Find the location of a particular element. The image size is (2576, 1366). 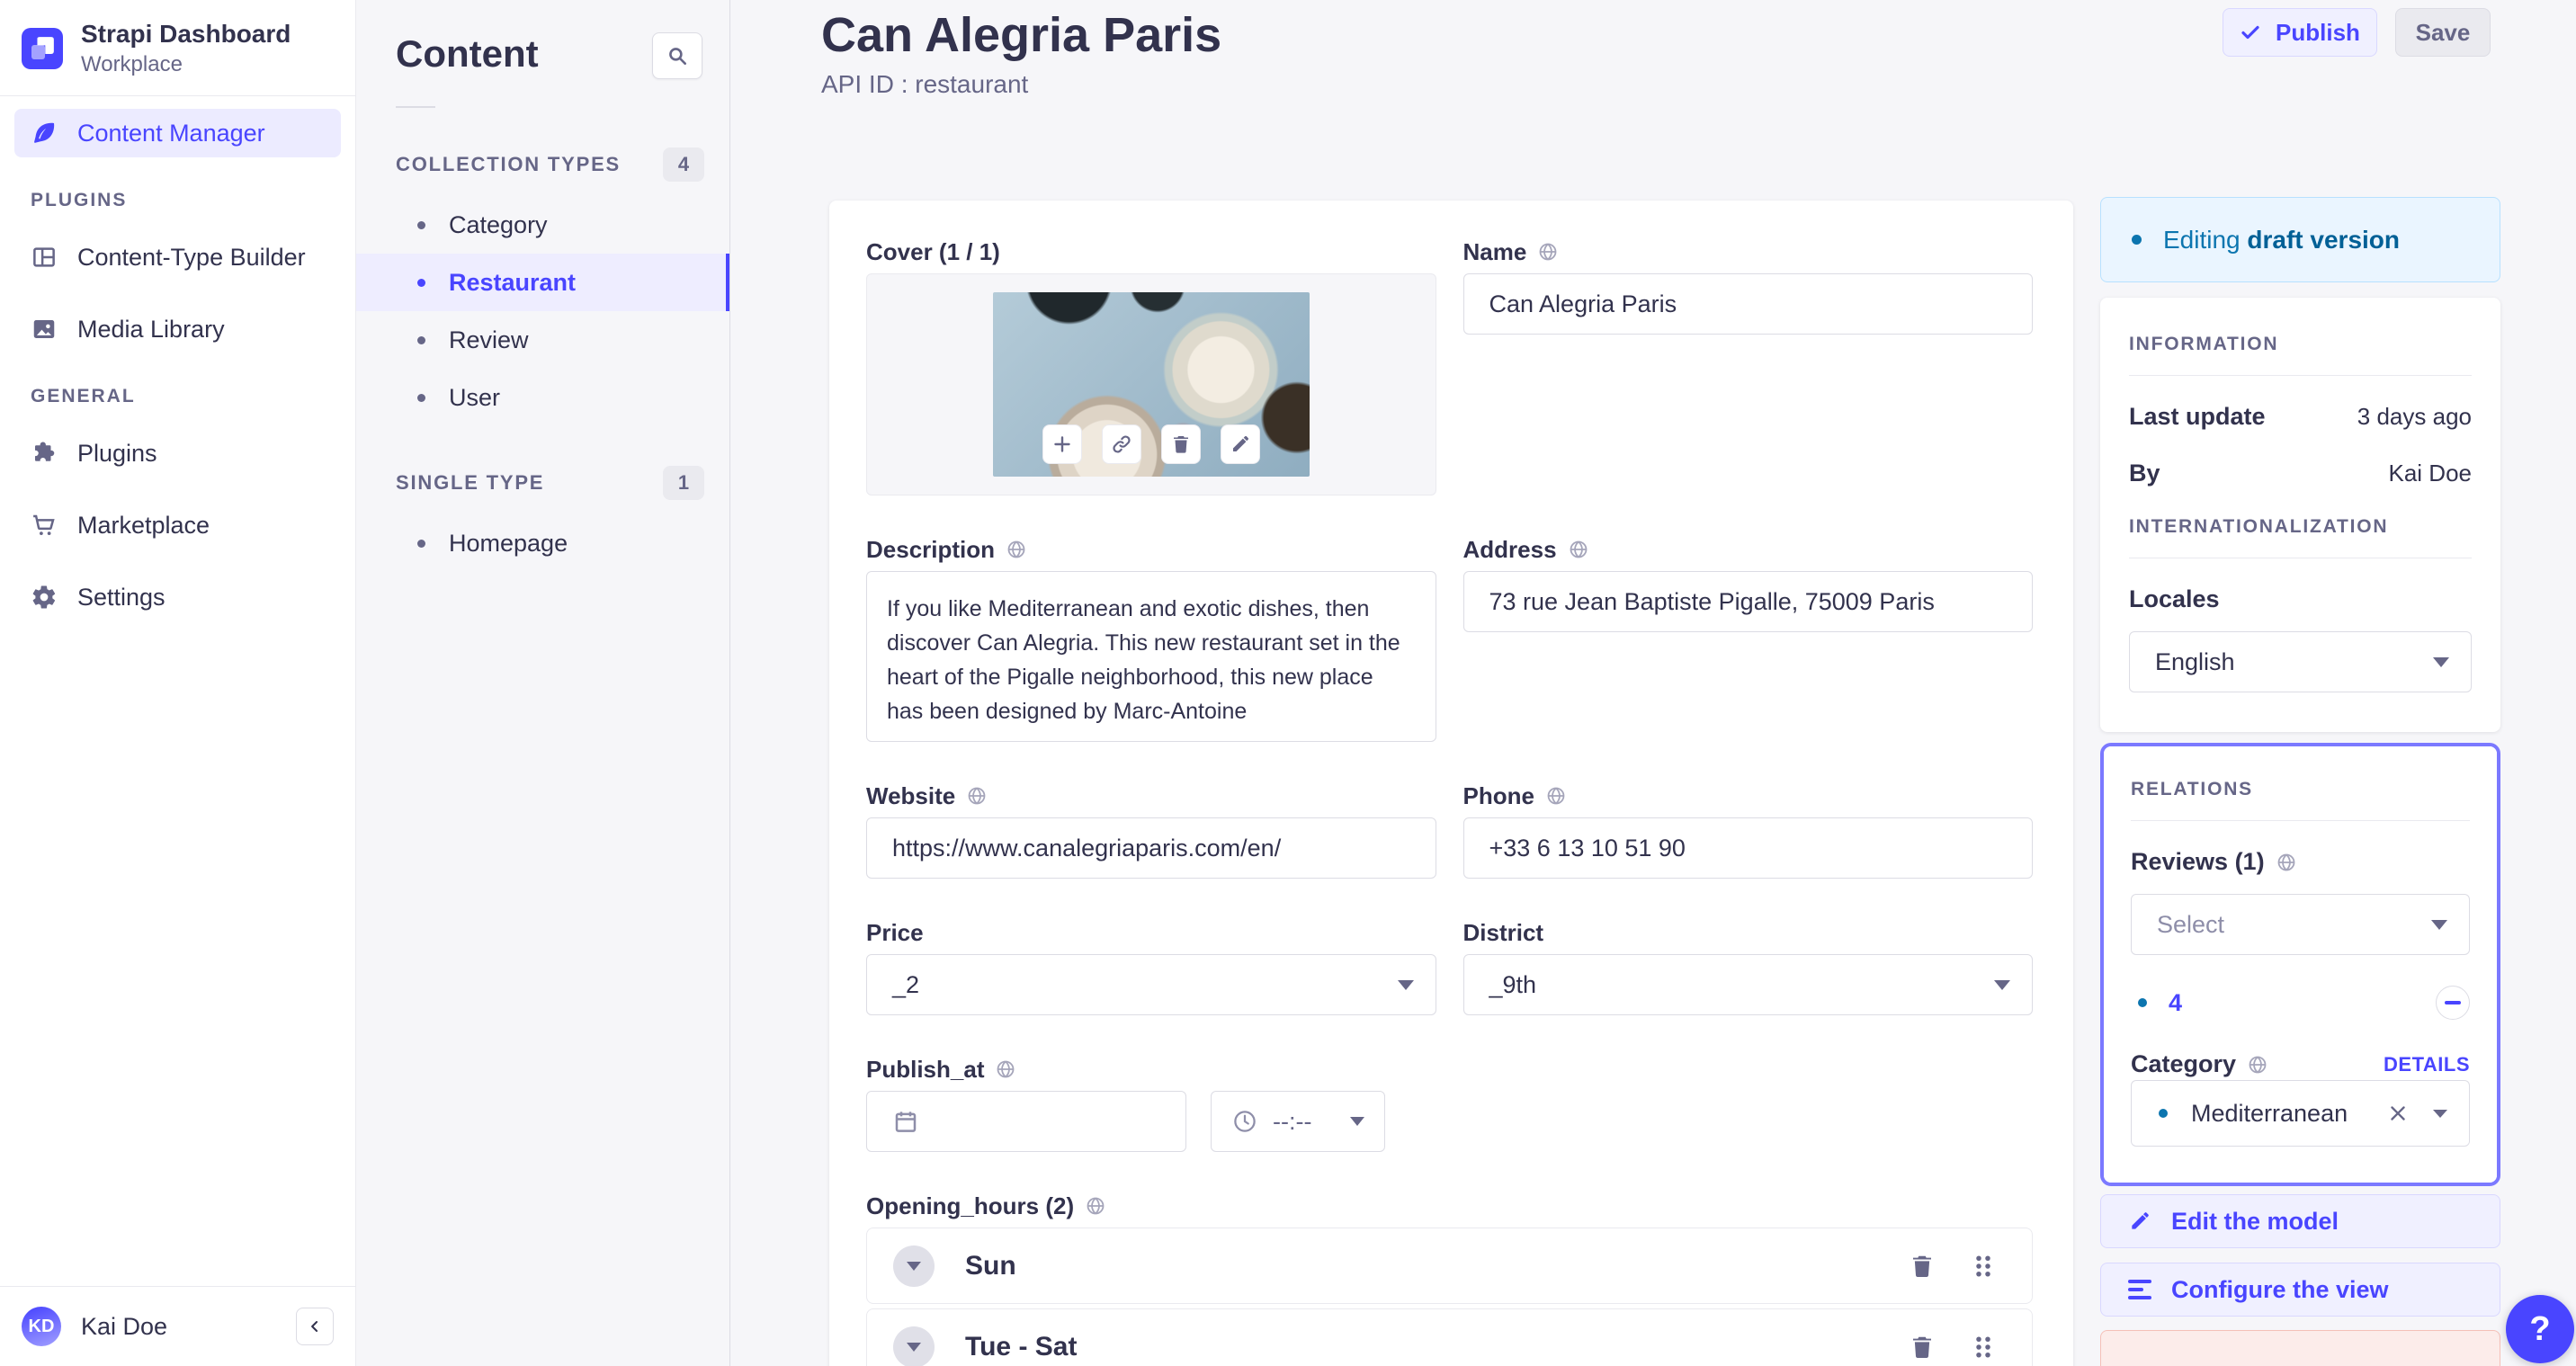

collection-types-count-badge: 4 is located at coordinates (683, 165).